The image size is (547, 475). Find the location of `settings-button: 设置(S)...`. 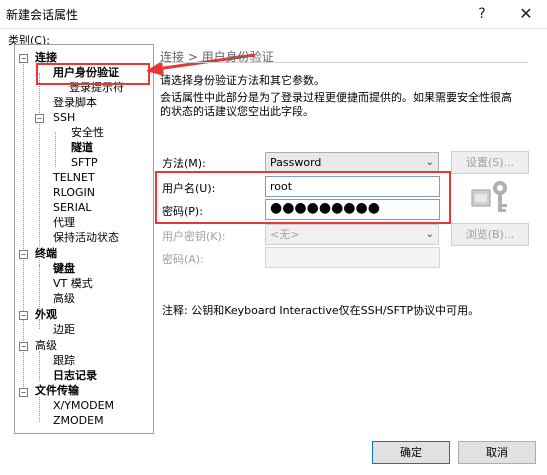

settings-button: 设置(S)... is located at coordinates (490, 162).